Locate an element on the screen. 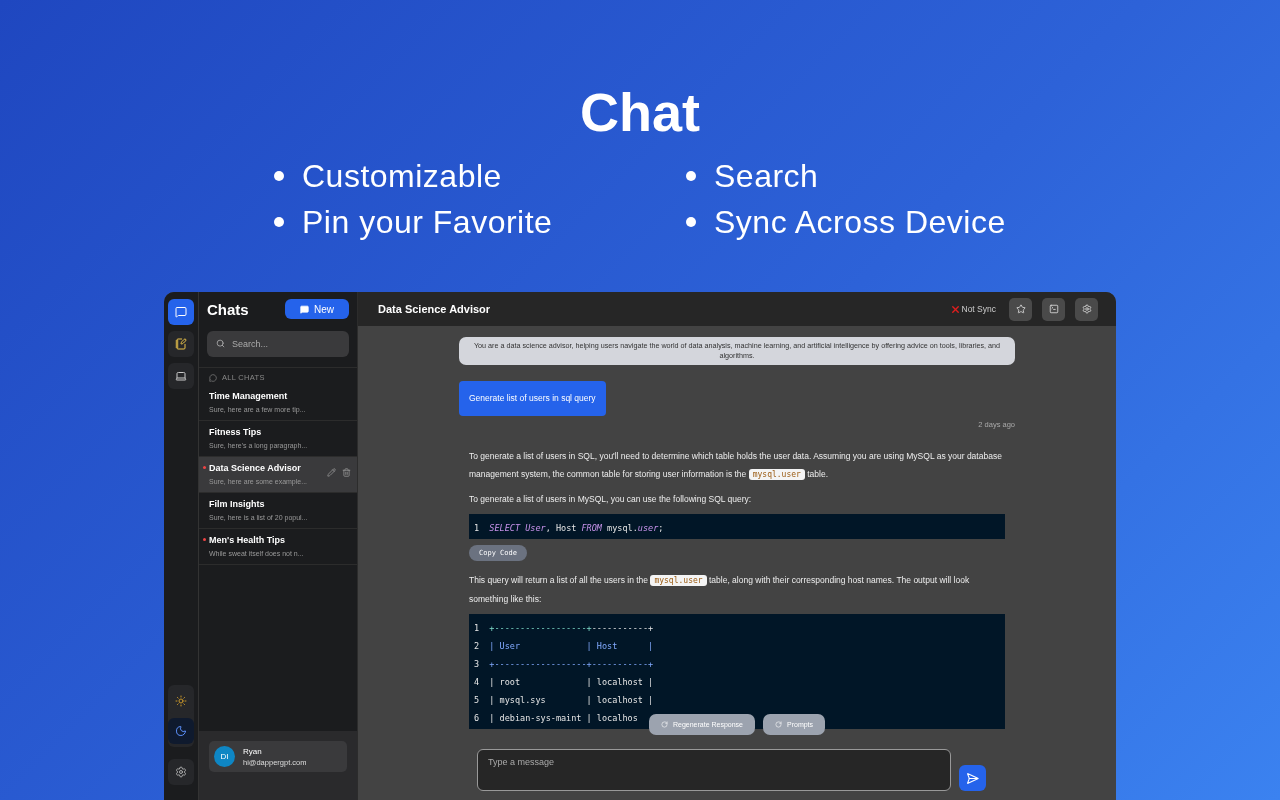  moon-theme-button is located at coordinates (181, 731).